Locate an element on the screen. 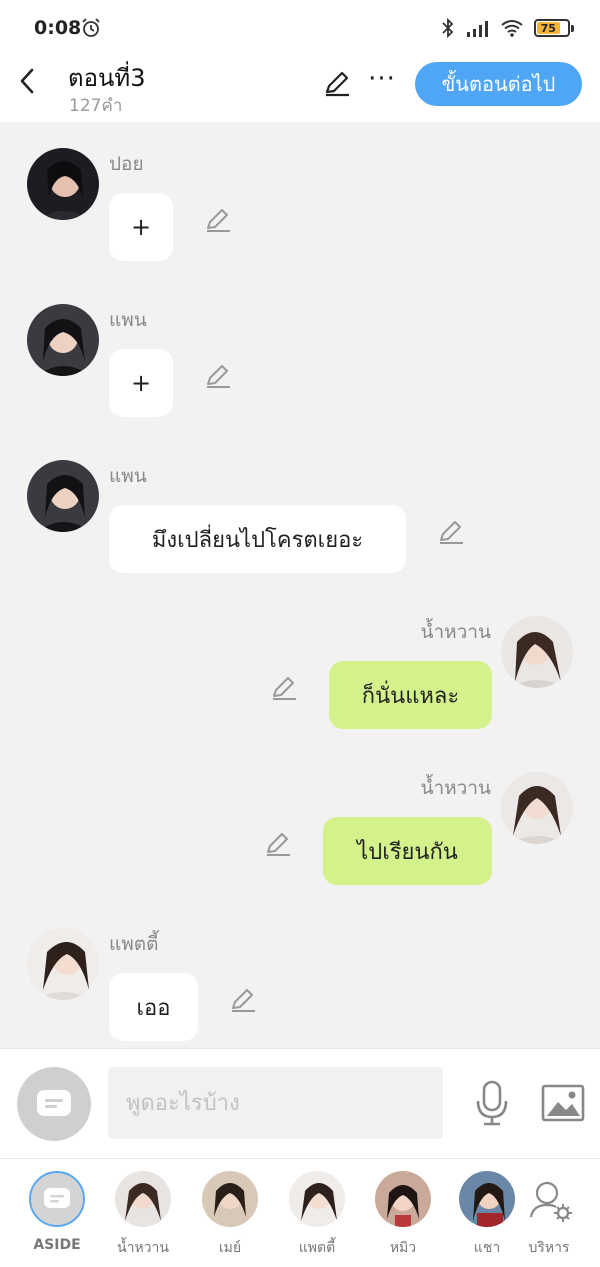  word-count: 127คำ is located at coordinates (96, 106).